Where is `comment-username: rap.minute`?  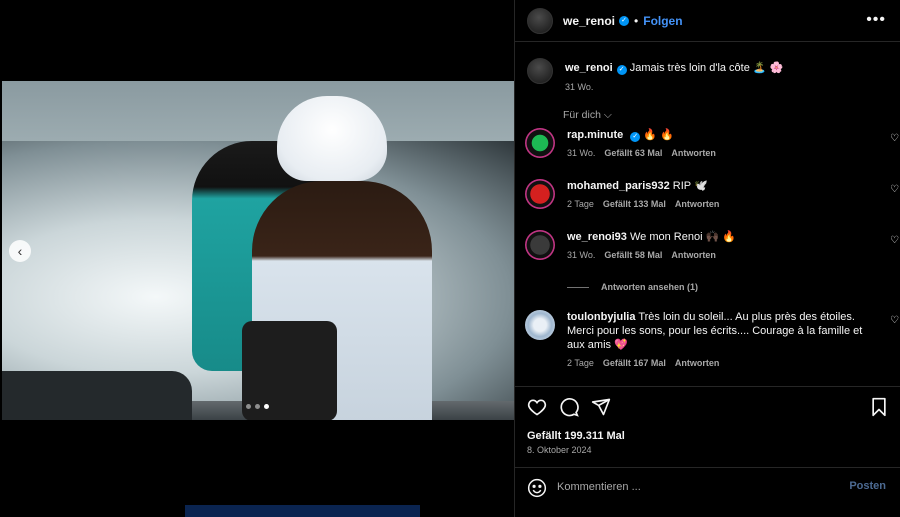 comment-username: rap.minute is located at coordinates (595, 135).